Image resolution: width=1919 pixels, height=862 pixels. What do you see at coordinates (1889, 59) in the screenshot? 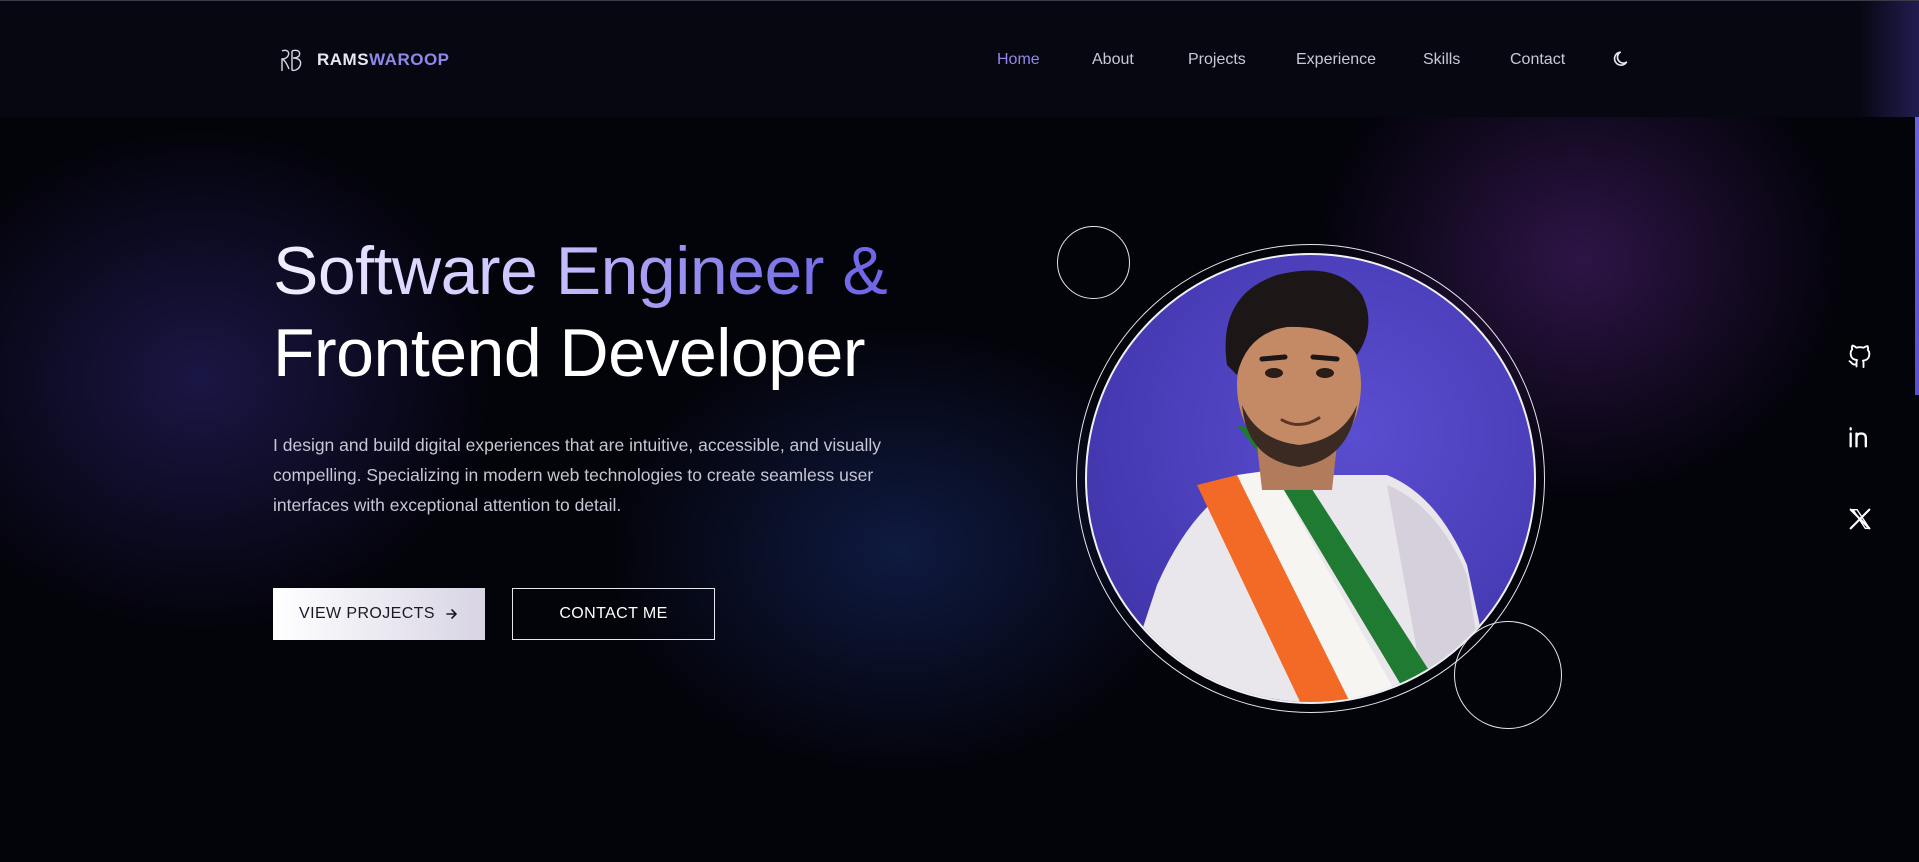
I see `header-edge-glow` at bounding box center [1889, 59].